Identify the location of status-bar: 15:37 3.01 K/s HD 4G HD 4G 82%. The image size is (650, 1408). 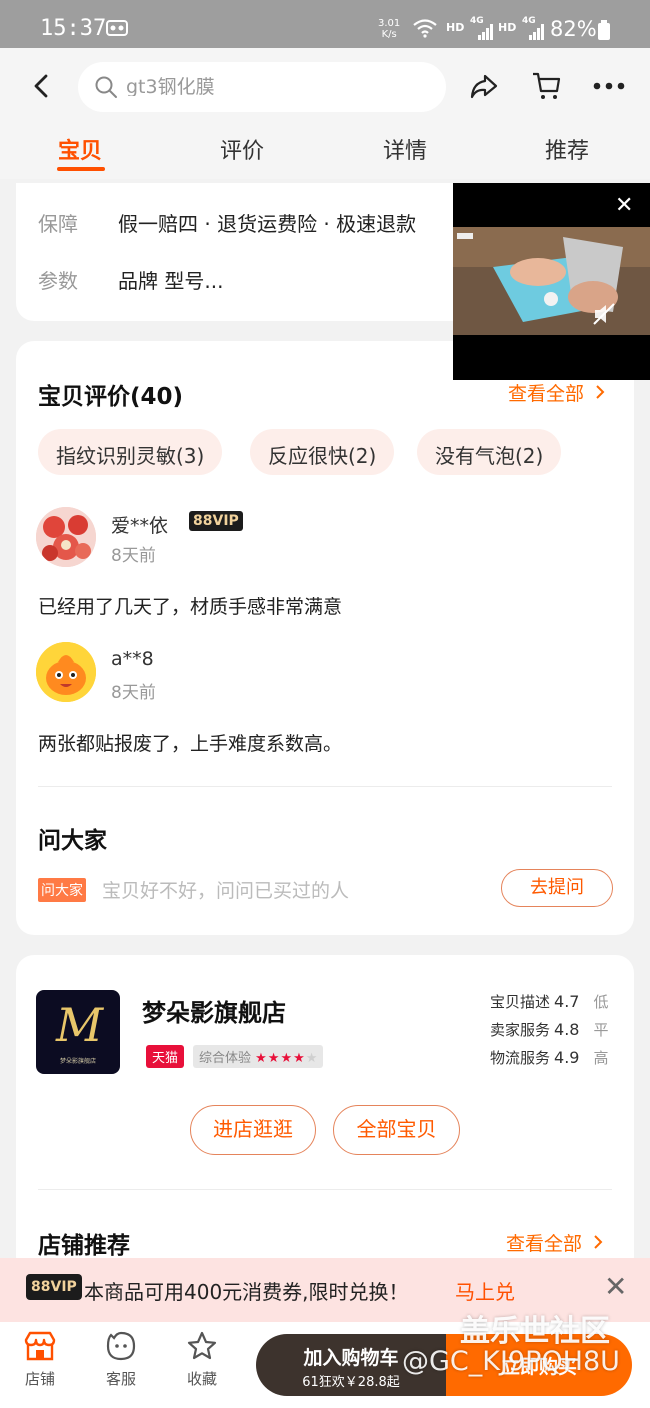
(325, 24).